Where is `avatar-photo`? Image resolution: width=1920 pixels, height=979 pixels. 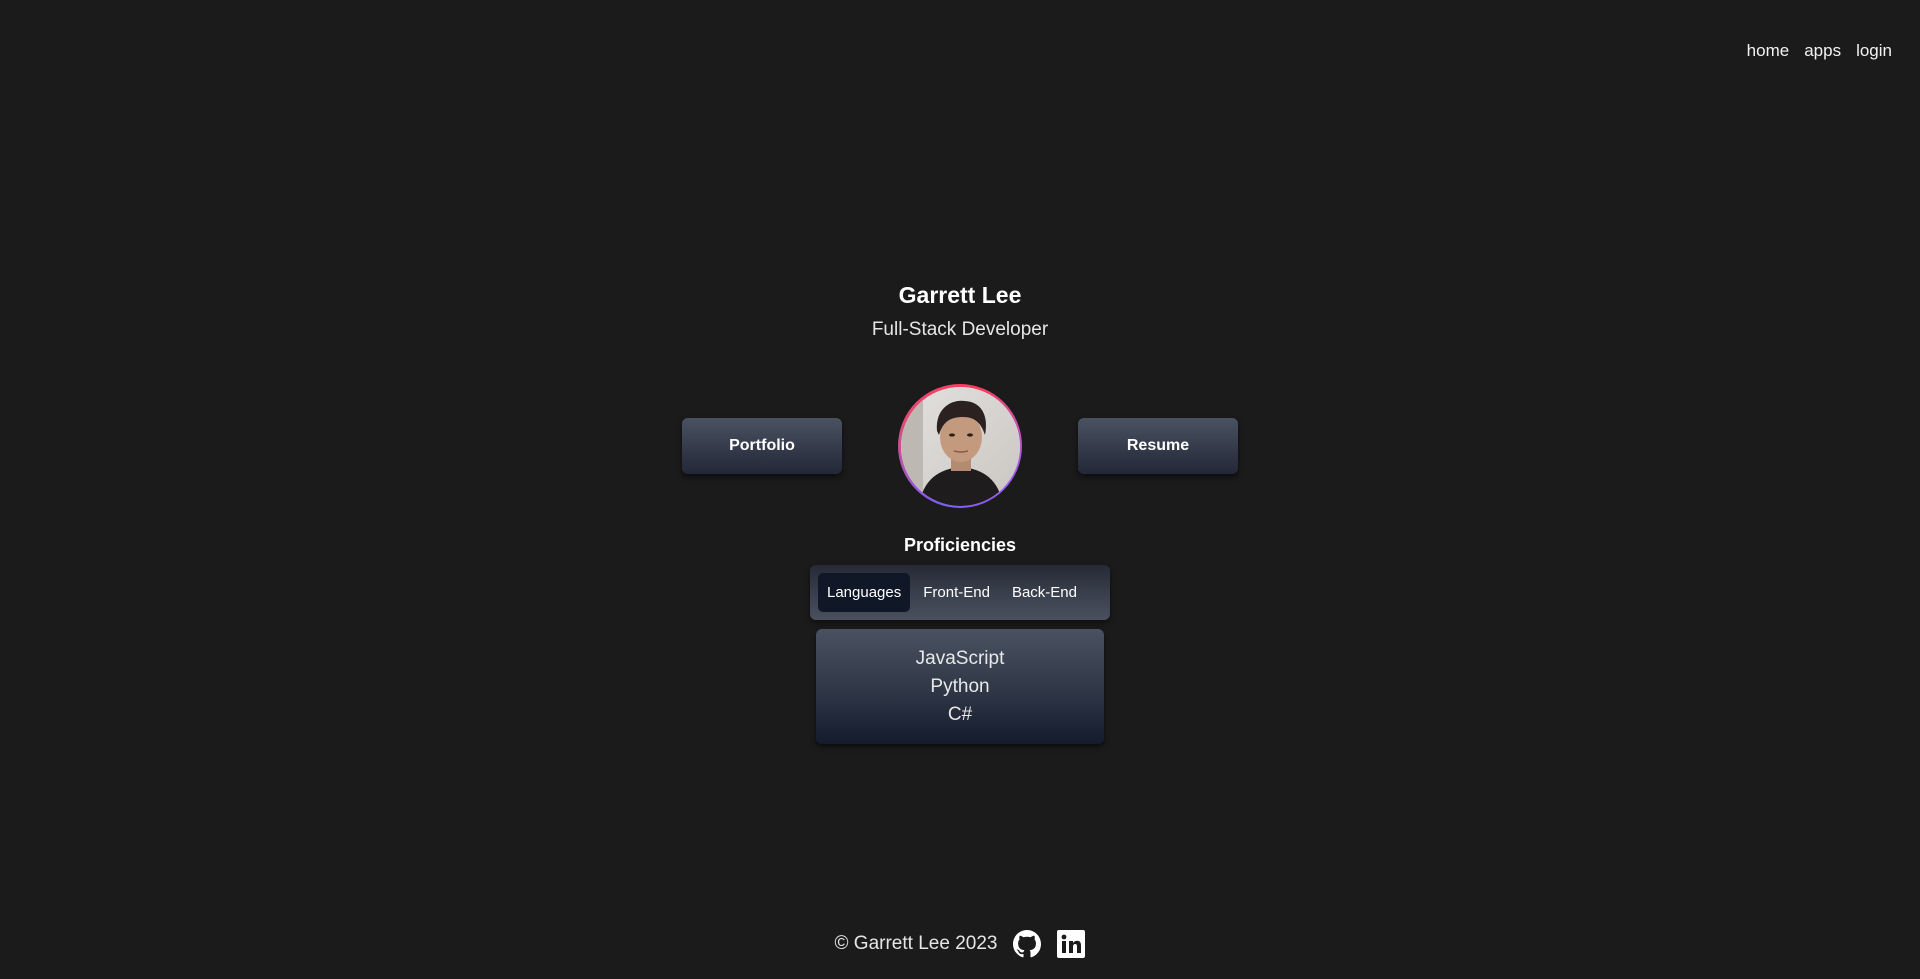 avatar-photo is located at coordinates (960, 446).